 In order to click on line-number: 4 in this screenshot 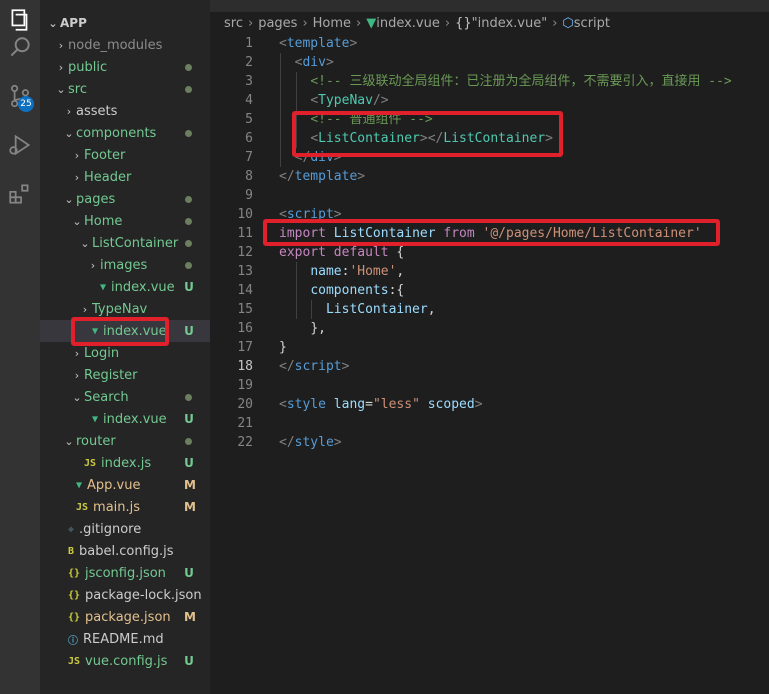, I will do `click(249, 100)`.